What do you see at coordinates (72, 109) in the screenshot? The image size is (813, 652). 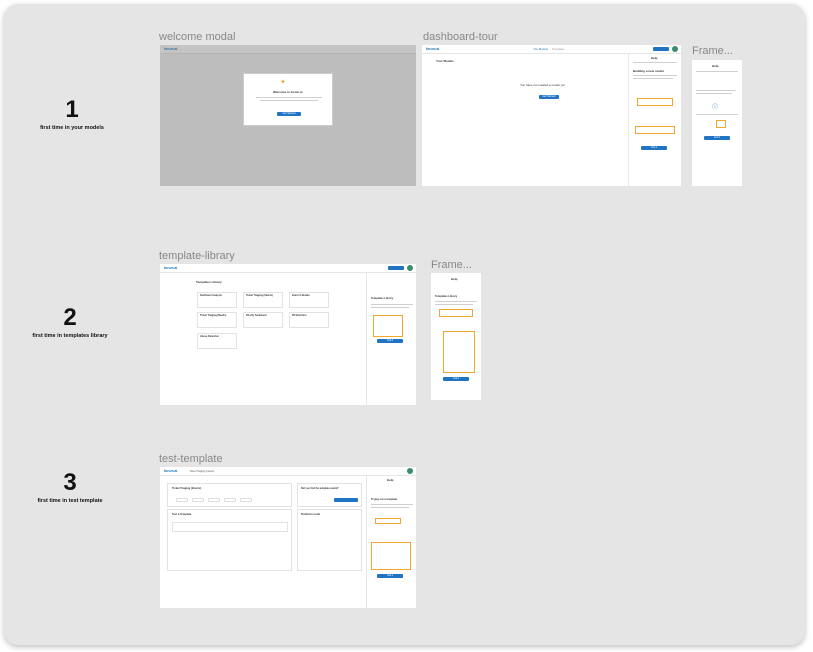 I see `step-number: 1` at bounding box center [72, 109].